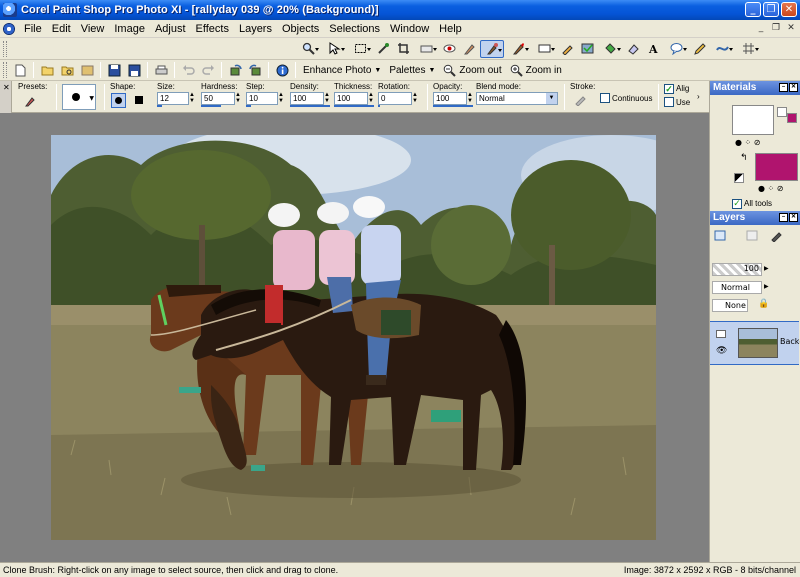 This screenshot has height=577, width=800. I want to click on opacity-input: 100, so click(450, 98).